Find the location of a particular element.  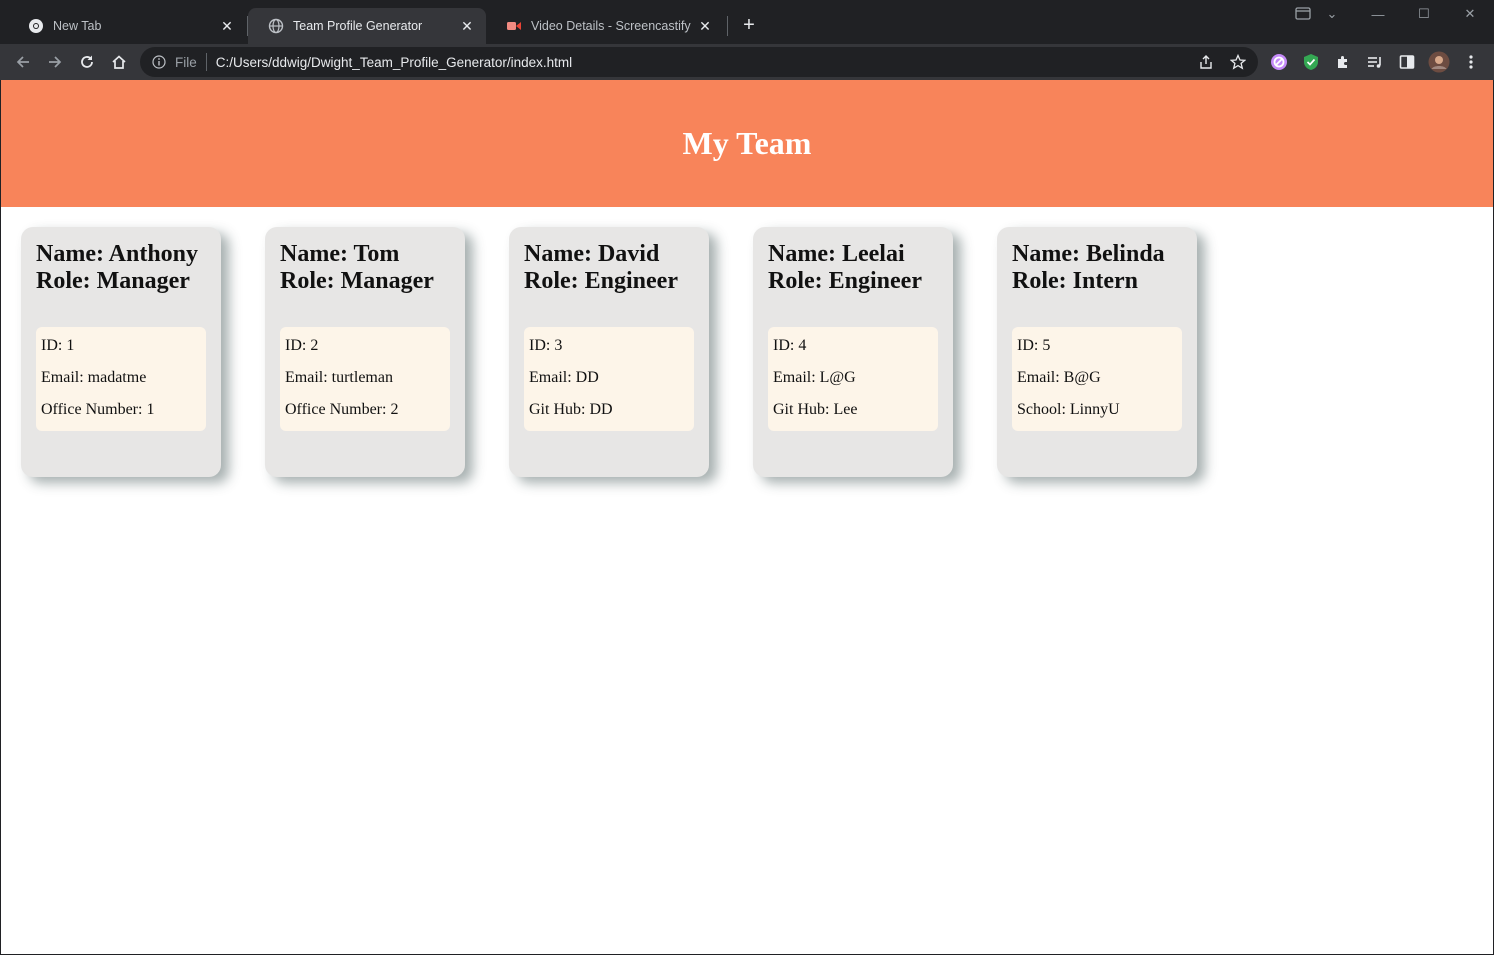

employee-extra: Office Number: 2 is located at coordinates (342, 409).